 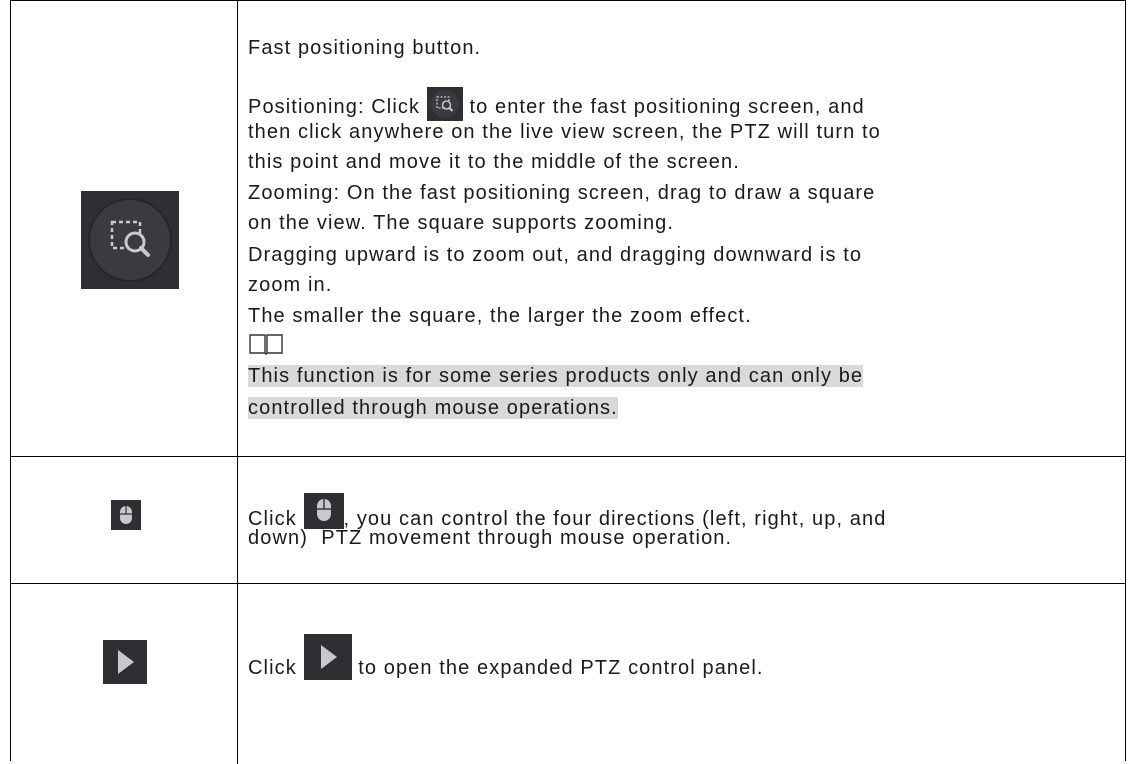 I want to click on title-text: Fast positioning button., so click(x=365, y=48).